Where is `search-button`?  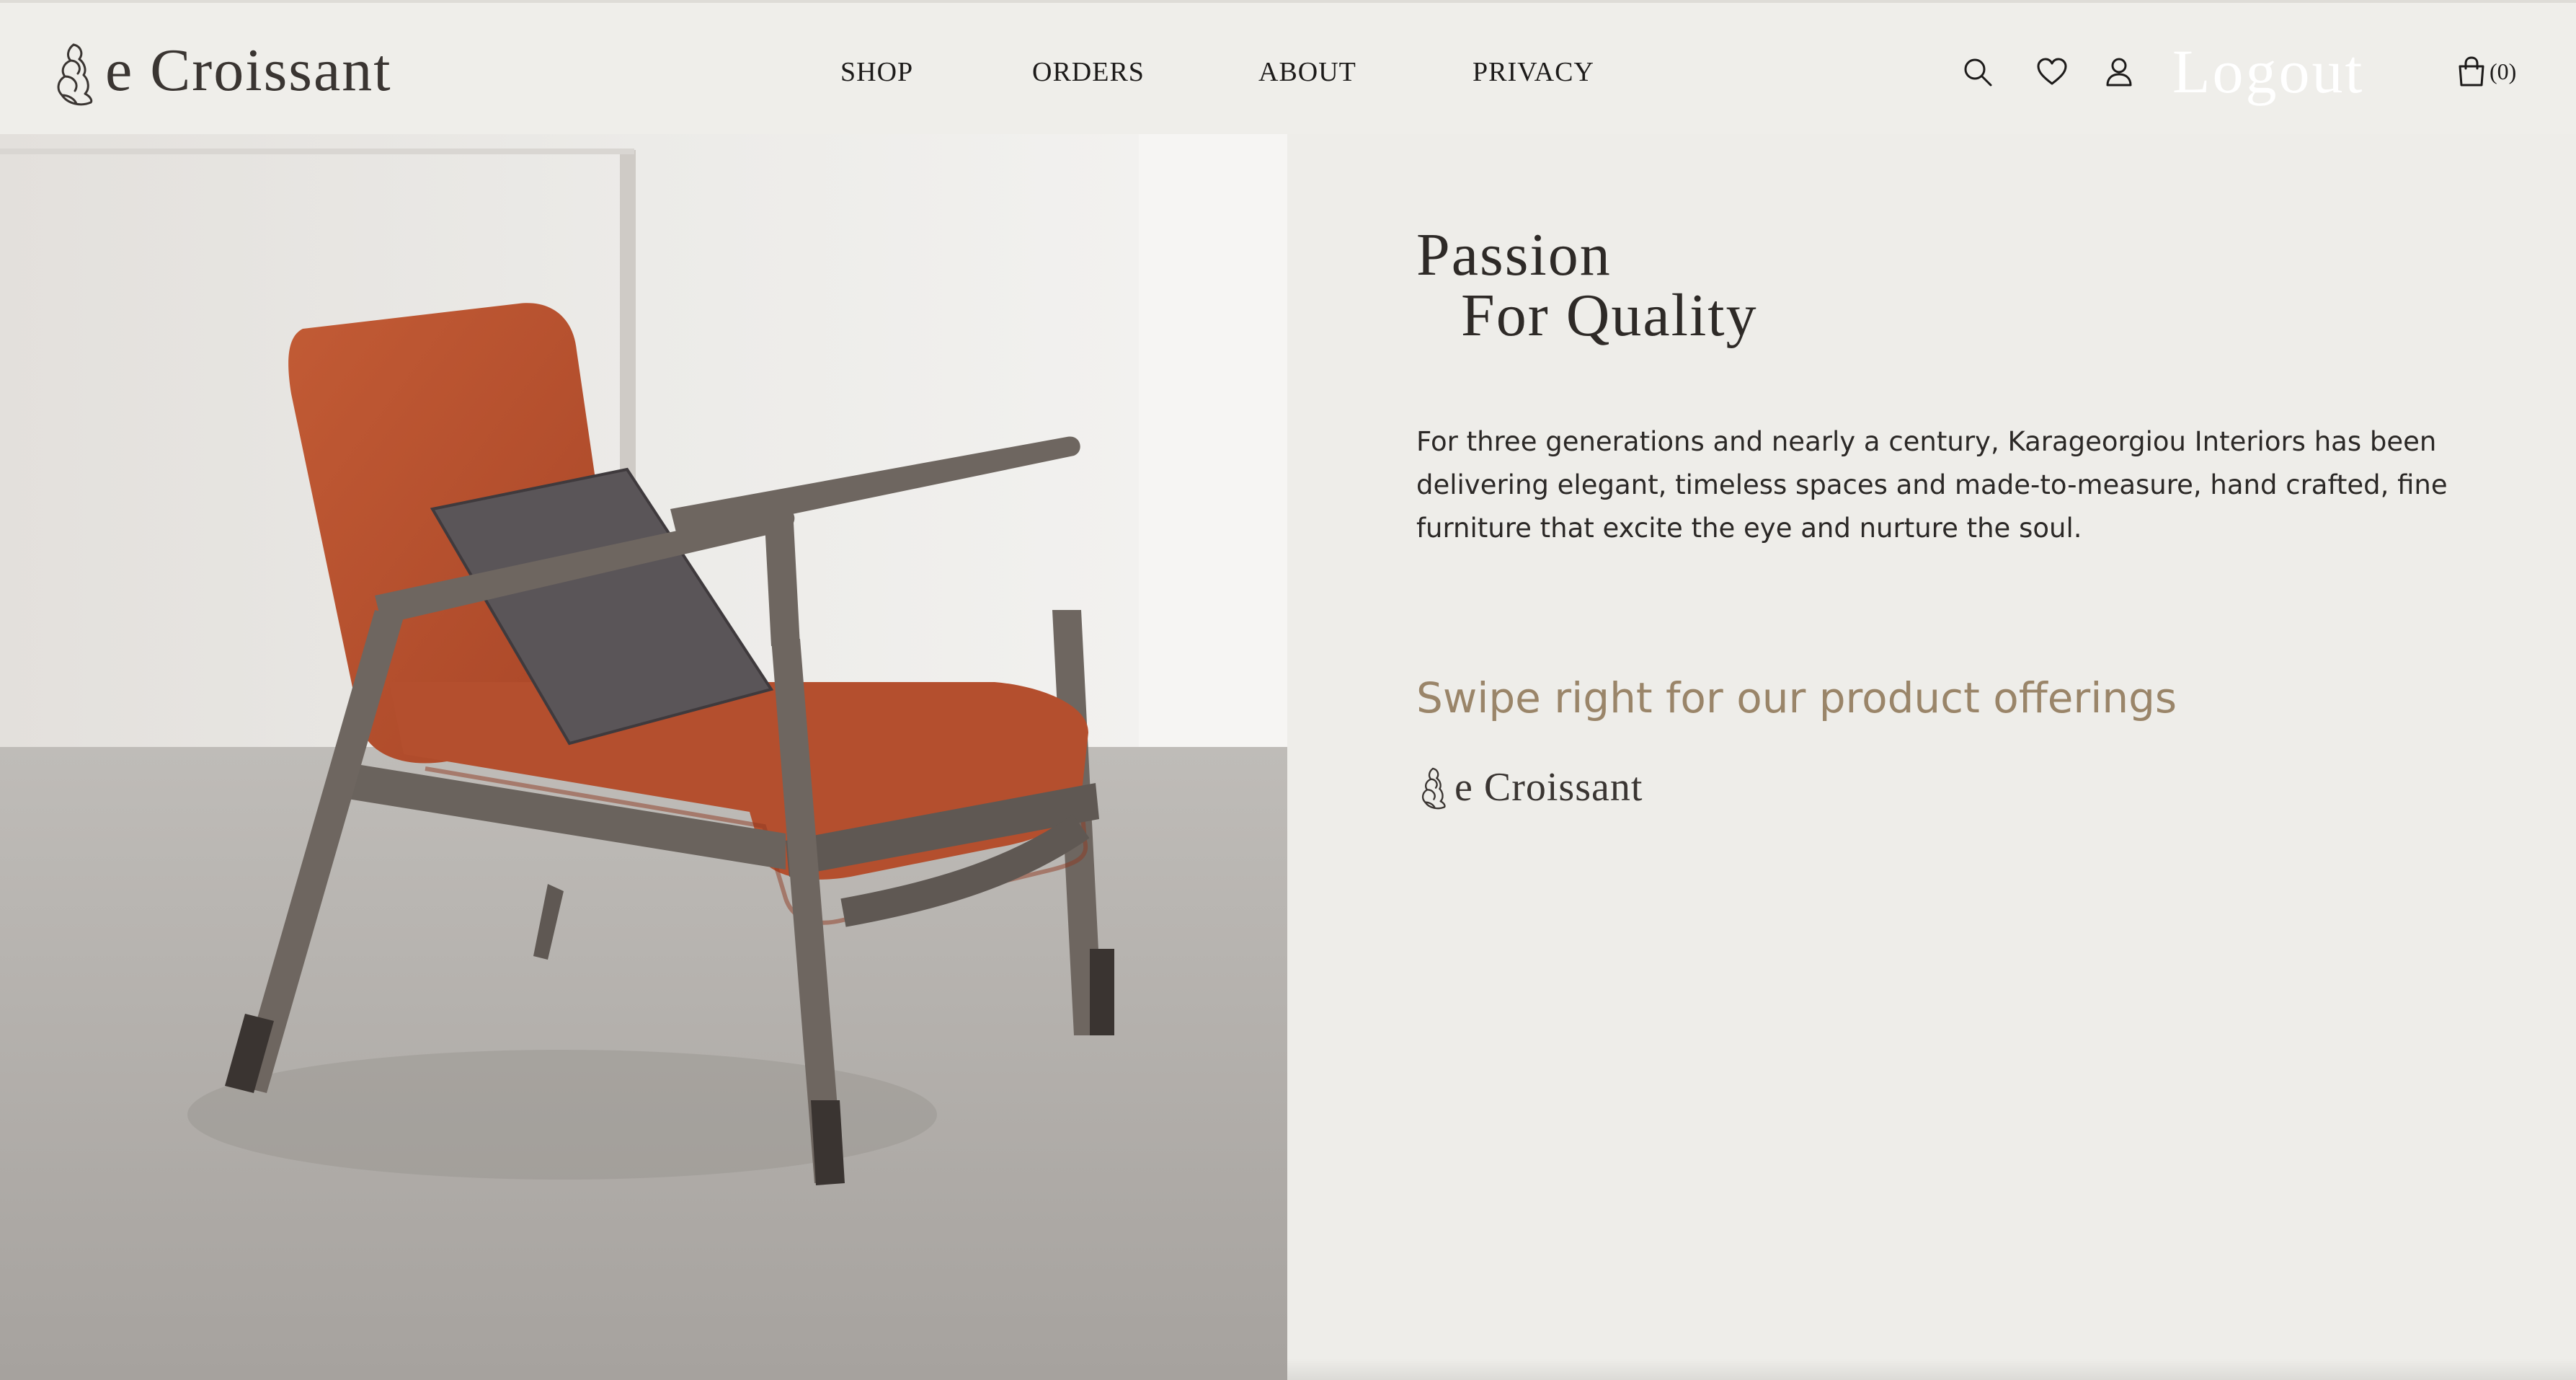 search-button is located at coordinates (1978, 74).